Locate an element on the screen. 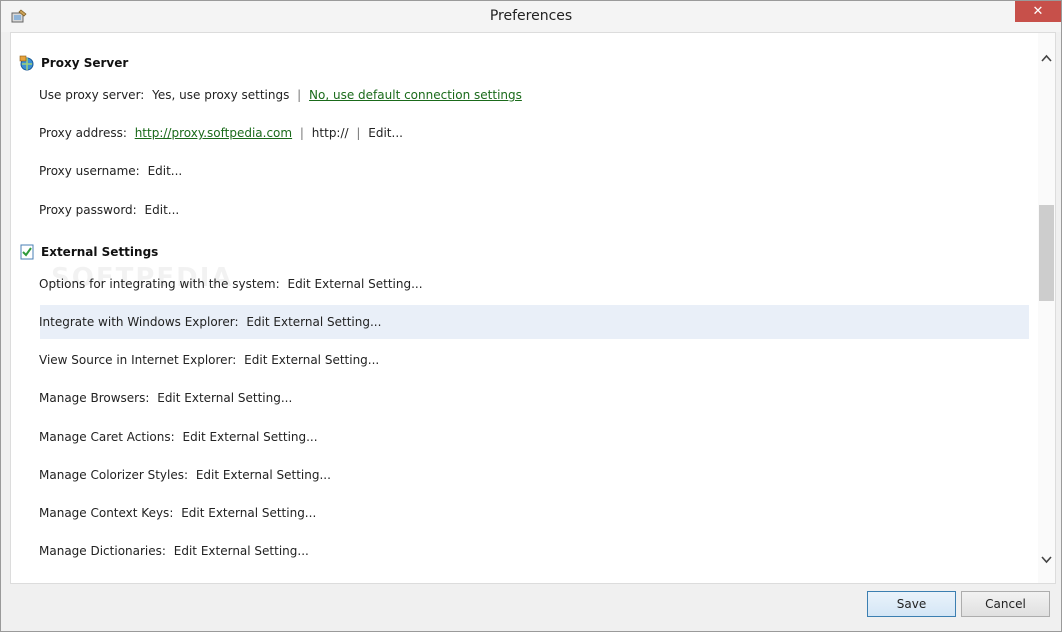  external-section-header: External Settings is located at coordinates (88, 252).